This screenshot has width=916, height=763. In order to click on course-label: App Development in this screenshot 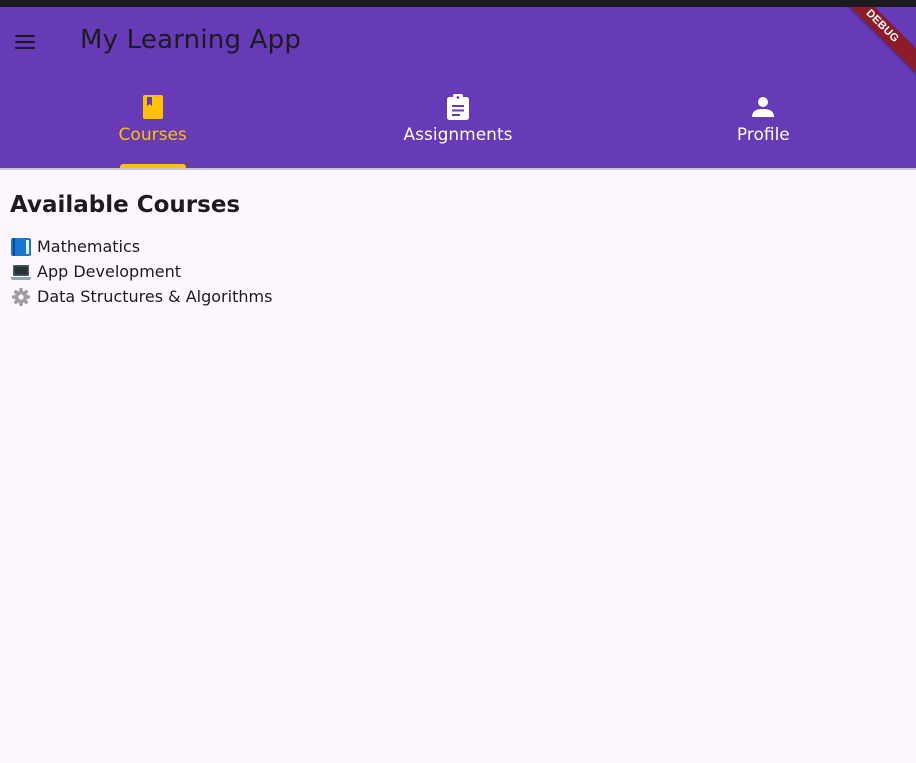, I will do `click(109, 271)`.